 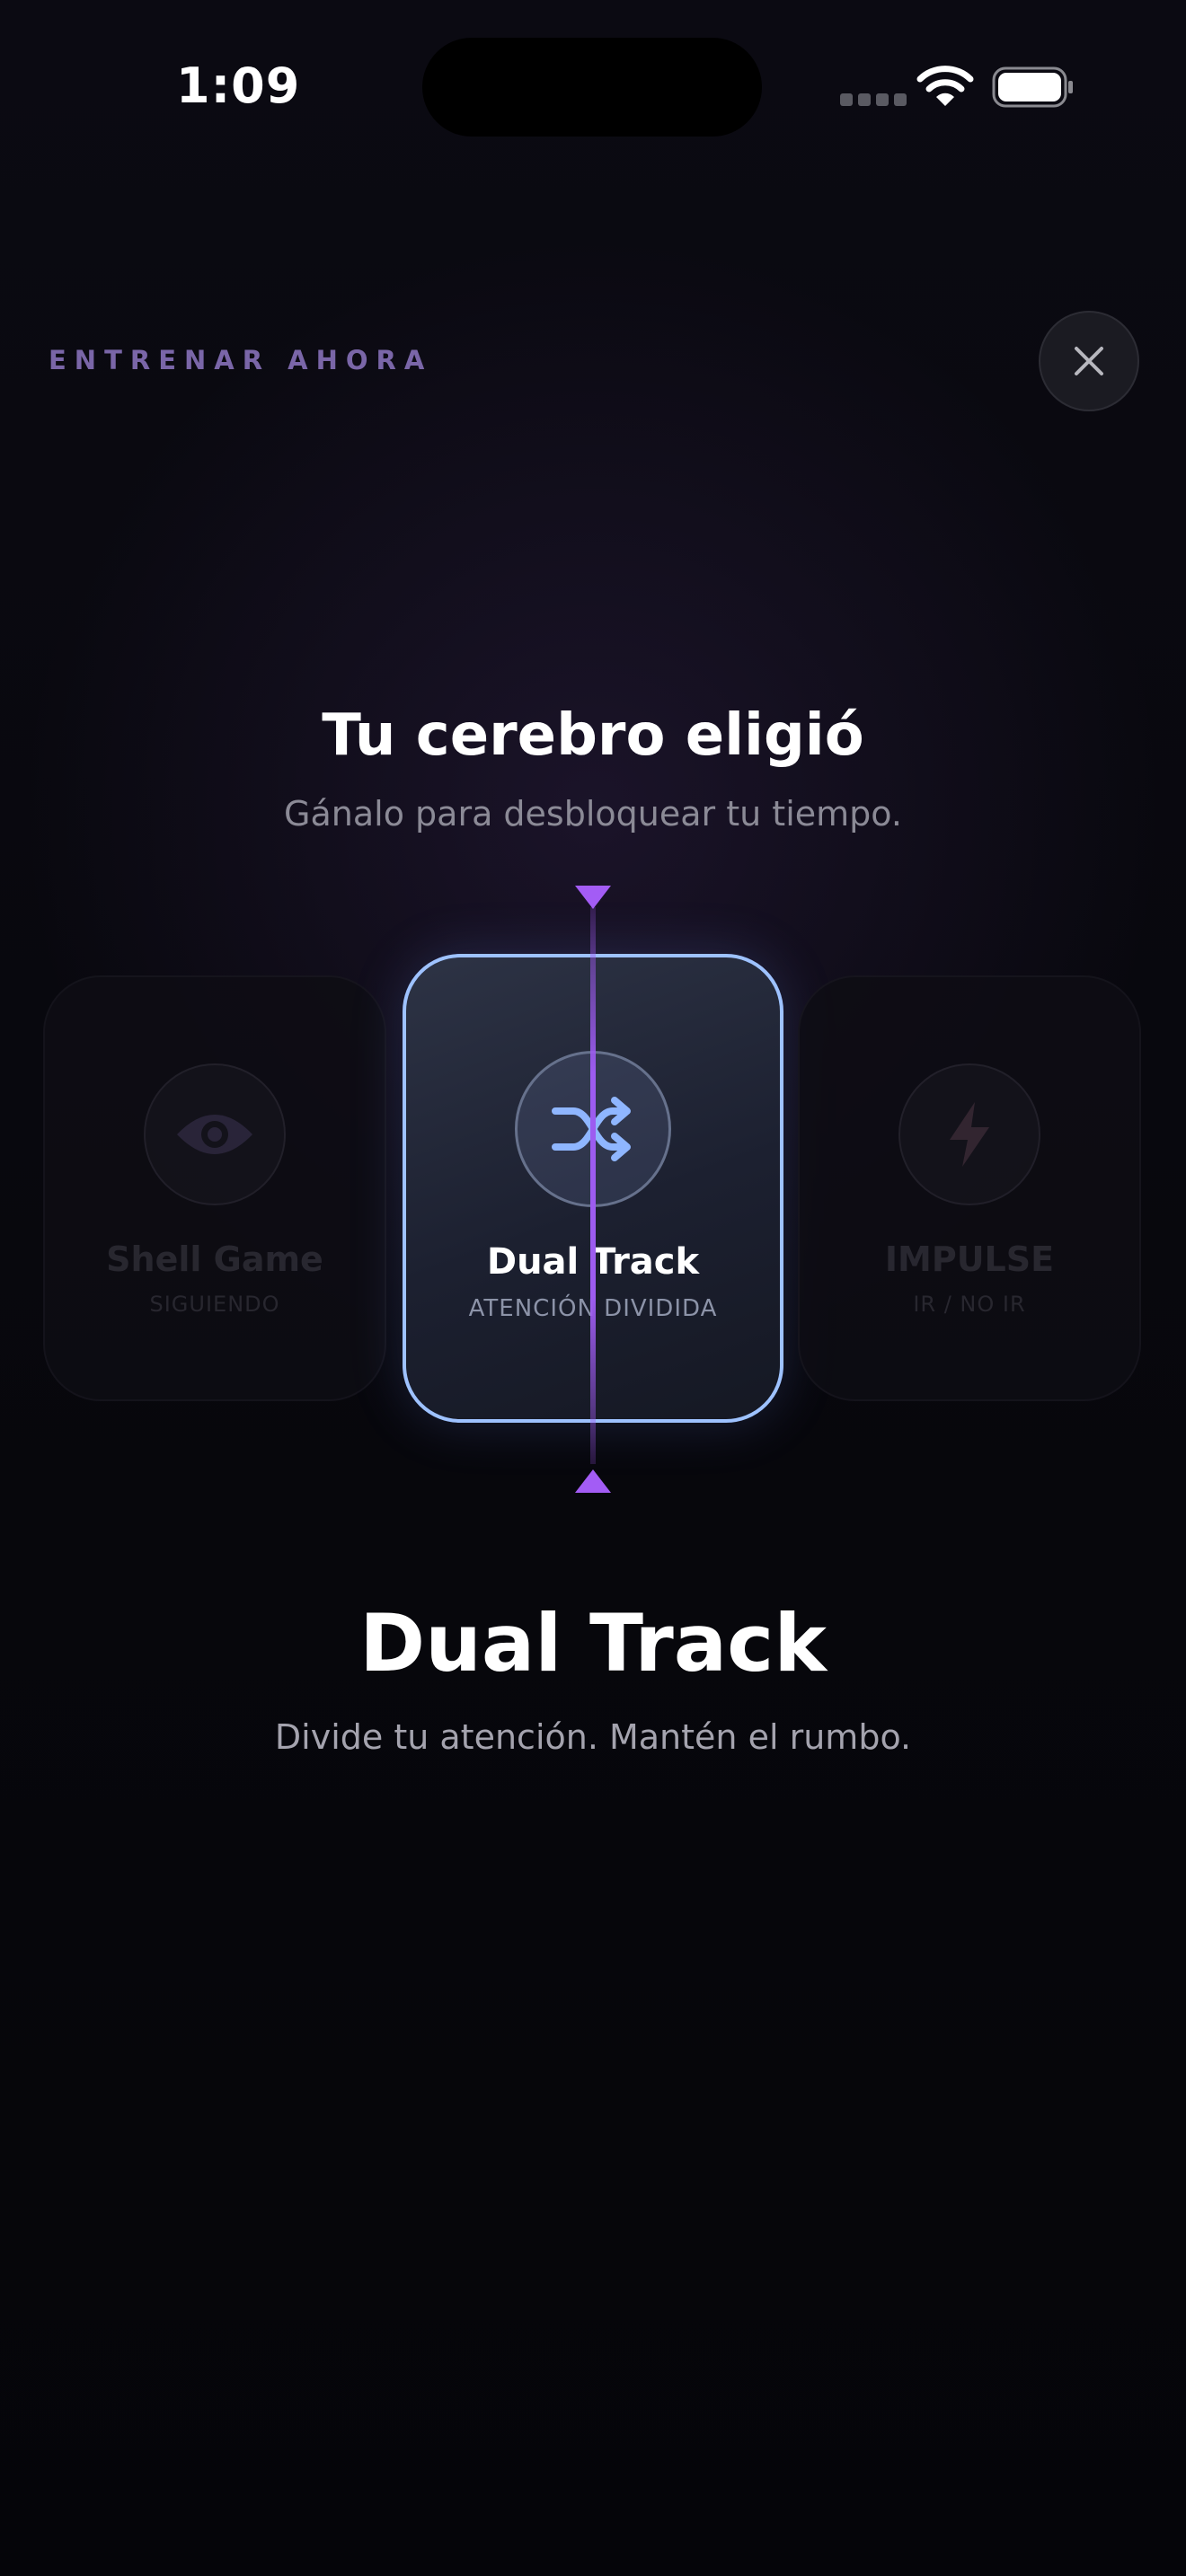 I want to click on game-card-impulse: IMPULSE IR / NO IR, so click(x=970, y=1188).